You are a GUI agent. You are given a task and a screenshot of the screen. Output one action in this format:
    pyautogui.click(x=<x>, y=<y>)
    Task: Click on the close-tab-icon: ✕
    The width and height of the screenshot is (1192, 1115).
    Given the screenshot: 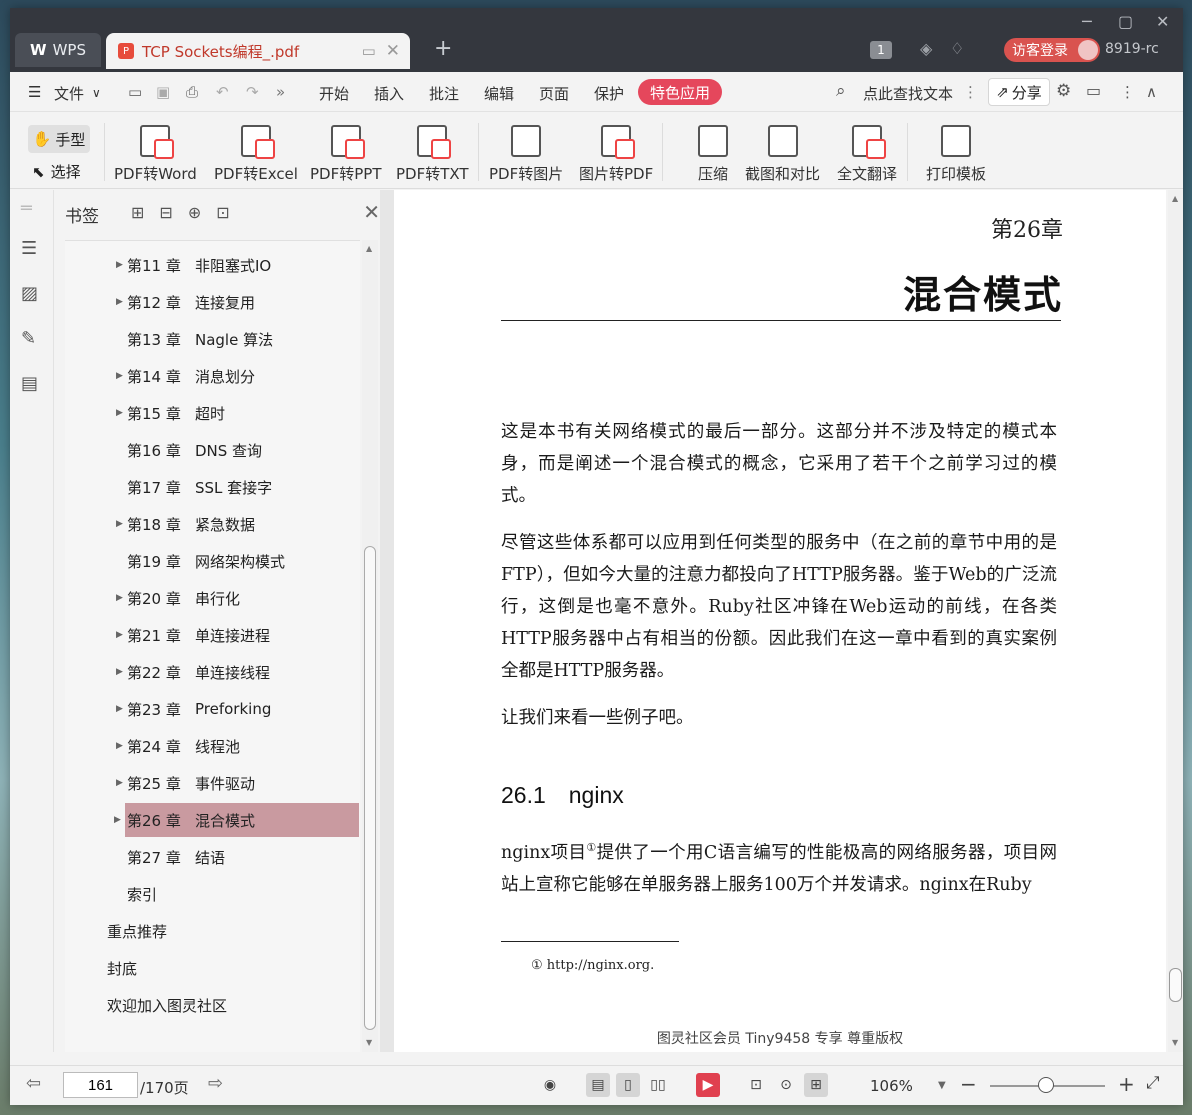 What is the action you would take?
    pyautogui.click(x=393, y=51)
    